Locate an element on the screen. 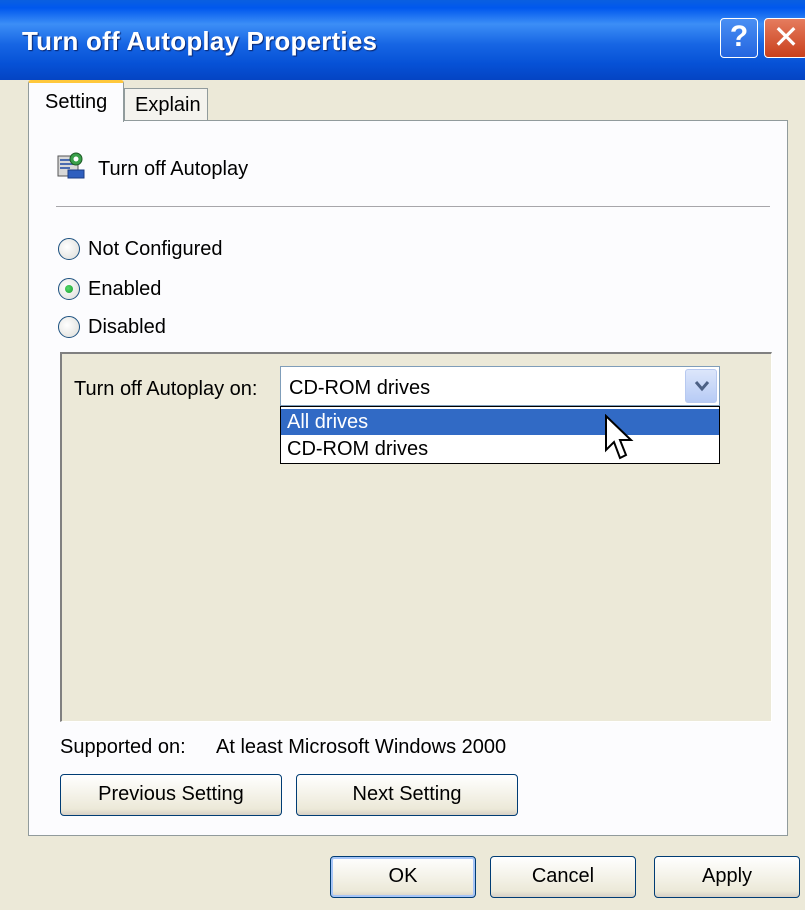 Image resolution: width=805 pixels, height=910 pixels. dropdown-list: All drives CD-ROM drives is located at coordinates (500, 435).